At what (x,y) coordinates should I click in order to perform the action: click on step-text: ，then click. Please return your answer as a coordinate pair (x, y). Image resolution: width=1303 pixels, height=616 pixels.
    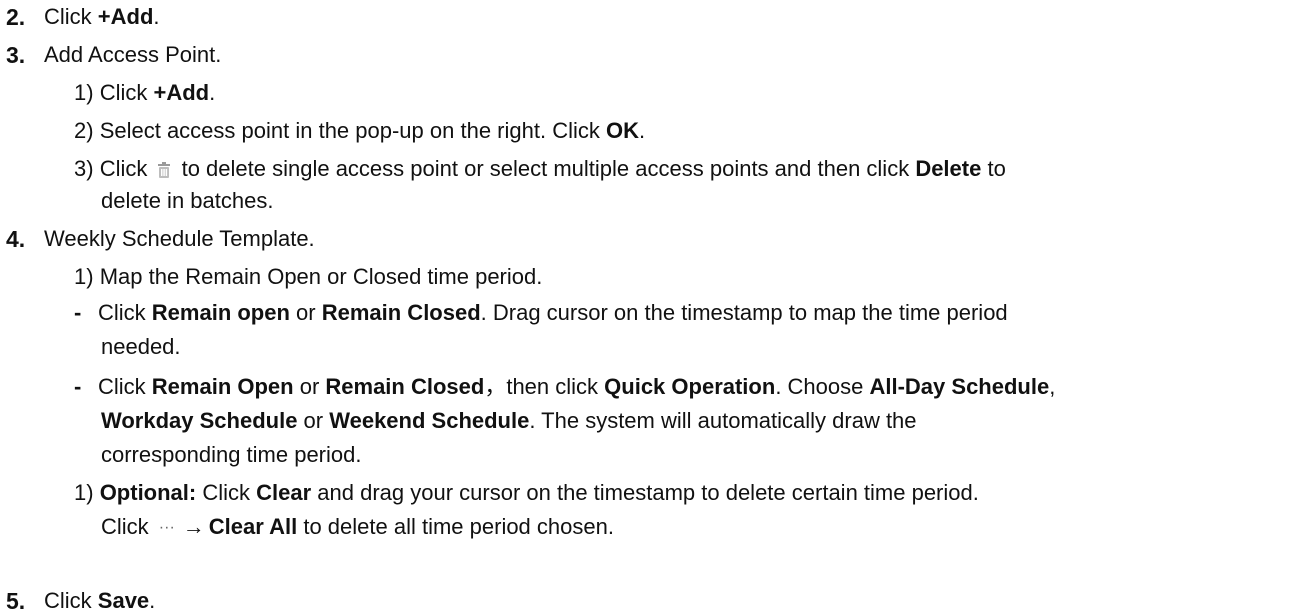
    Looking at the image, I should click on (544, 386).